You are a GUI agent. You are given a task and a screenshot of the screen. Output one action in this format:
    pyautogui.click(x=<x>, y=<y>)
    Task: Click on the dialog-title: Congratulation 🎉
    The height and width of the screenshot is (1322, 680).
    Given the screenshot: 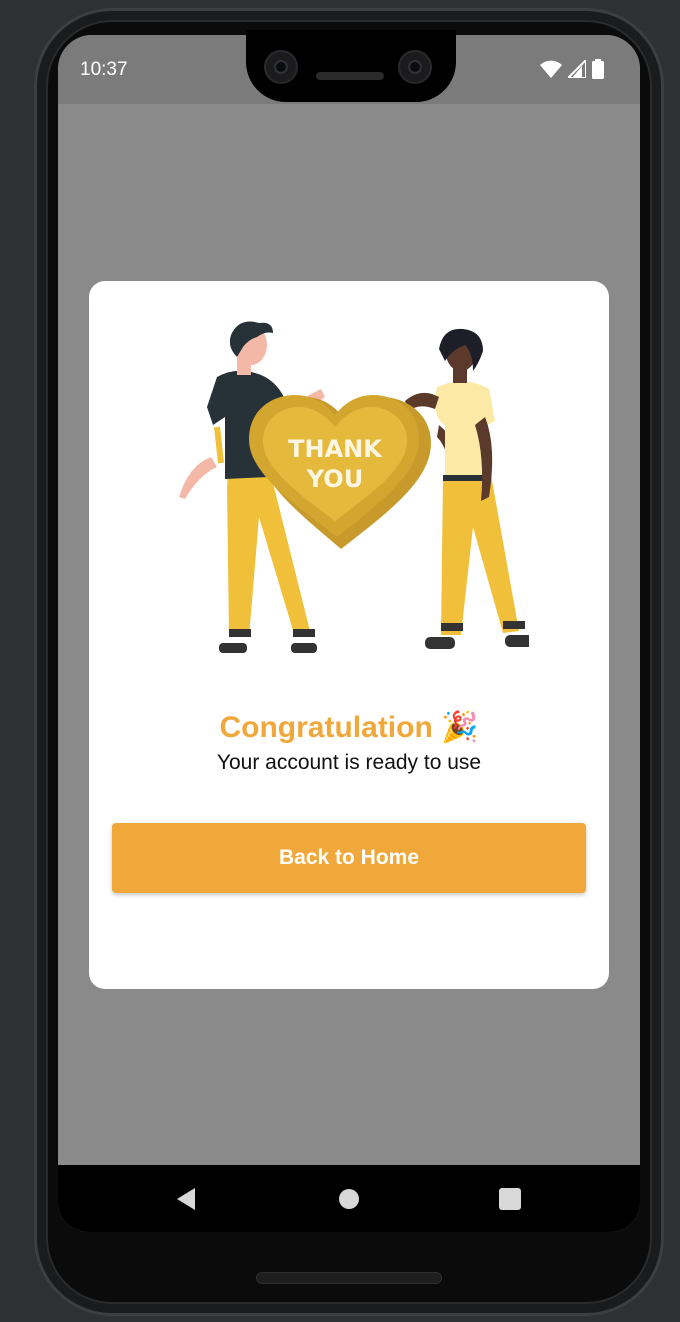 What is the action you would take?
    pyautogui.click(x=349, y=727)
    